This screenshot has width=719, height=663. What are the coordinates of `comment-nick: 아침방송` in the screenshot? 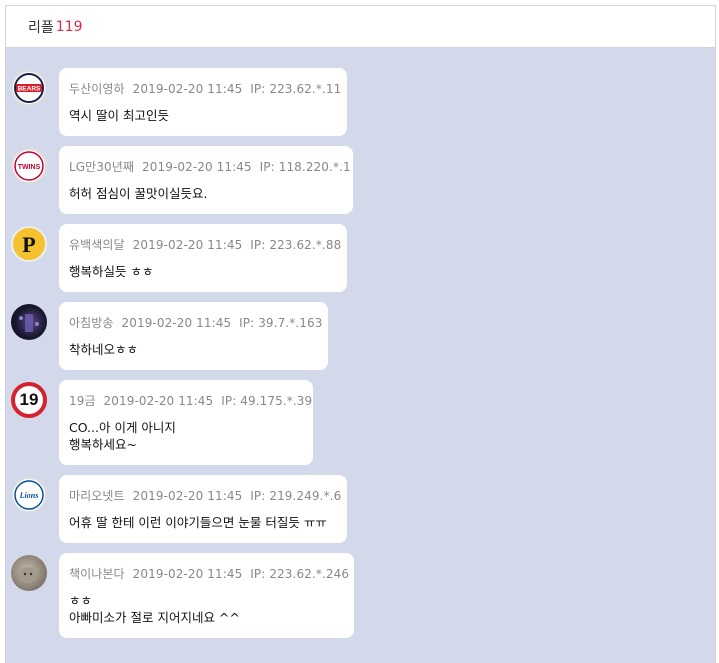 It's located at (91, 323).